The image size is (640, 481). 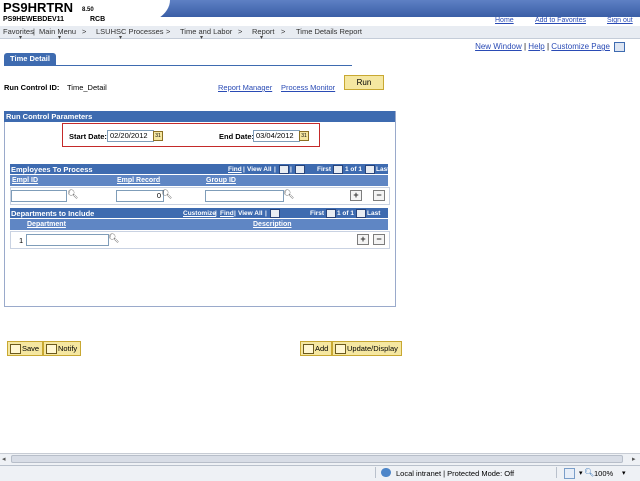 What do you see at coordinates (221, 180) in the screenshot?
I see `col-group-id: Group ID` at bounding box center [221, 180].